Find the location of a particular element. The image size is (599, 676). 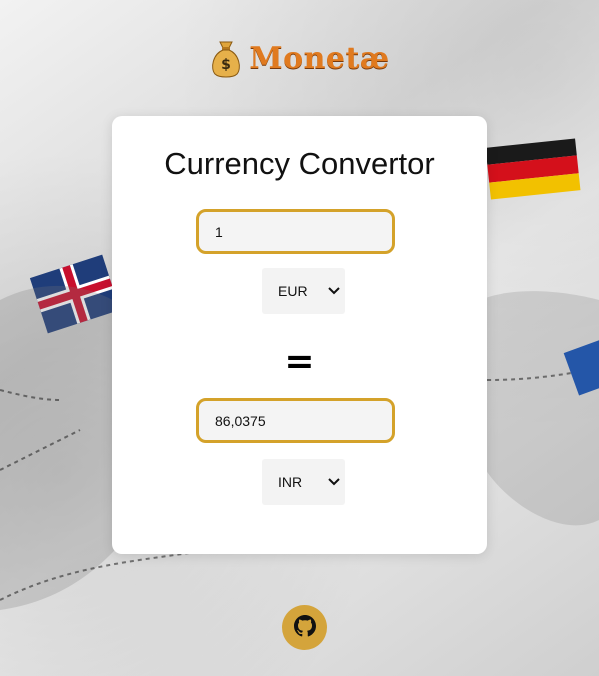

github-link-button is located at coordinates (304, 627).